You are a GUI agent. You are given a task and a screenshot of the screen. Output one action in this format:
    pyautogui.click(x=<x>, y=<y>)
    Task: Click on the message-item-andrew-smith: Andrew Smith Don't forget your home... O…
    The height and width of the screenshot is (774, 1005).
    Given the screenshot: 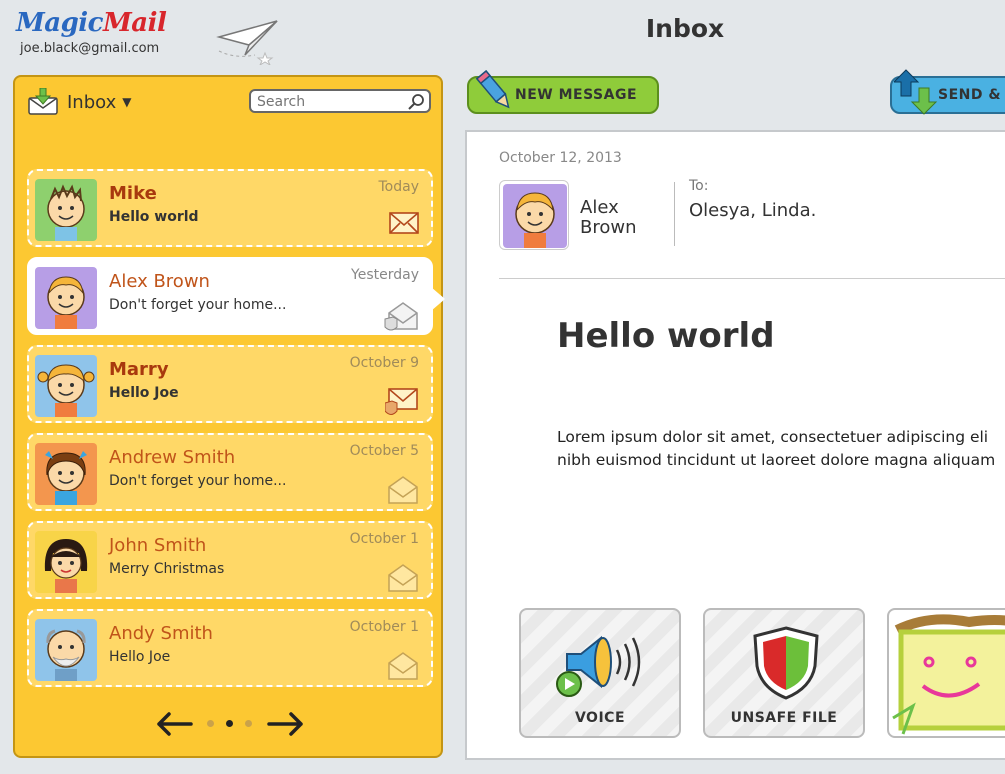 What is the action you would take?
    pyautogui.click(x=230, y=472)
    